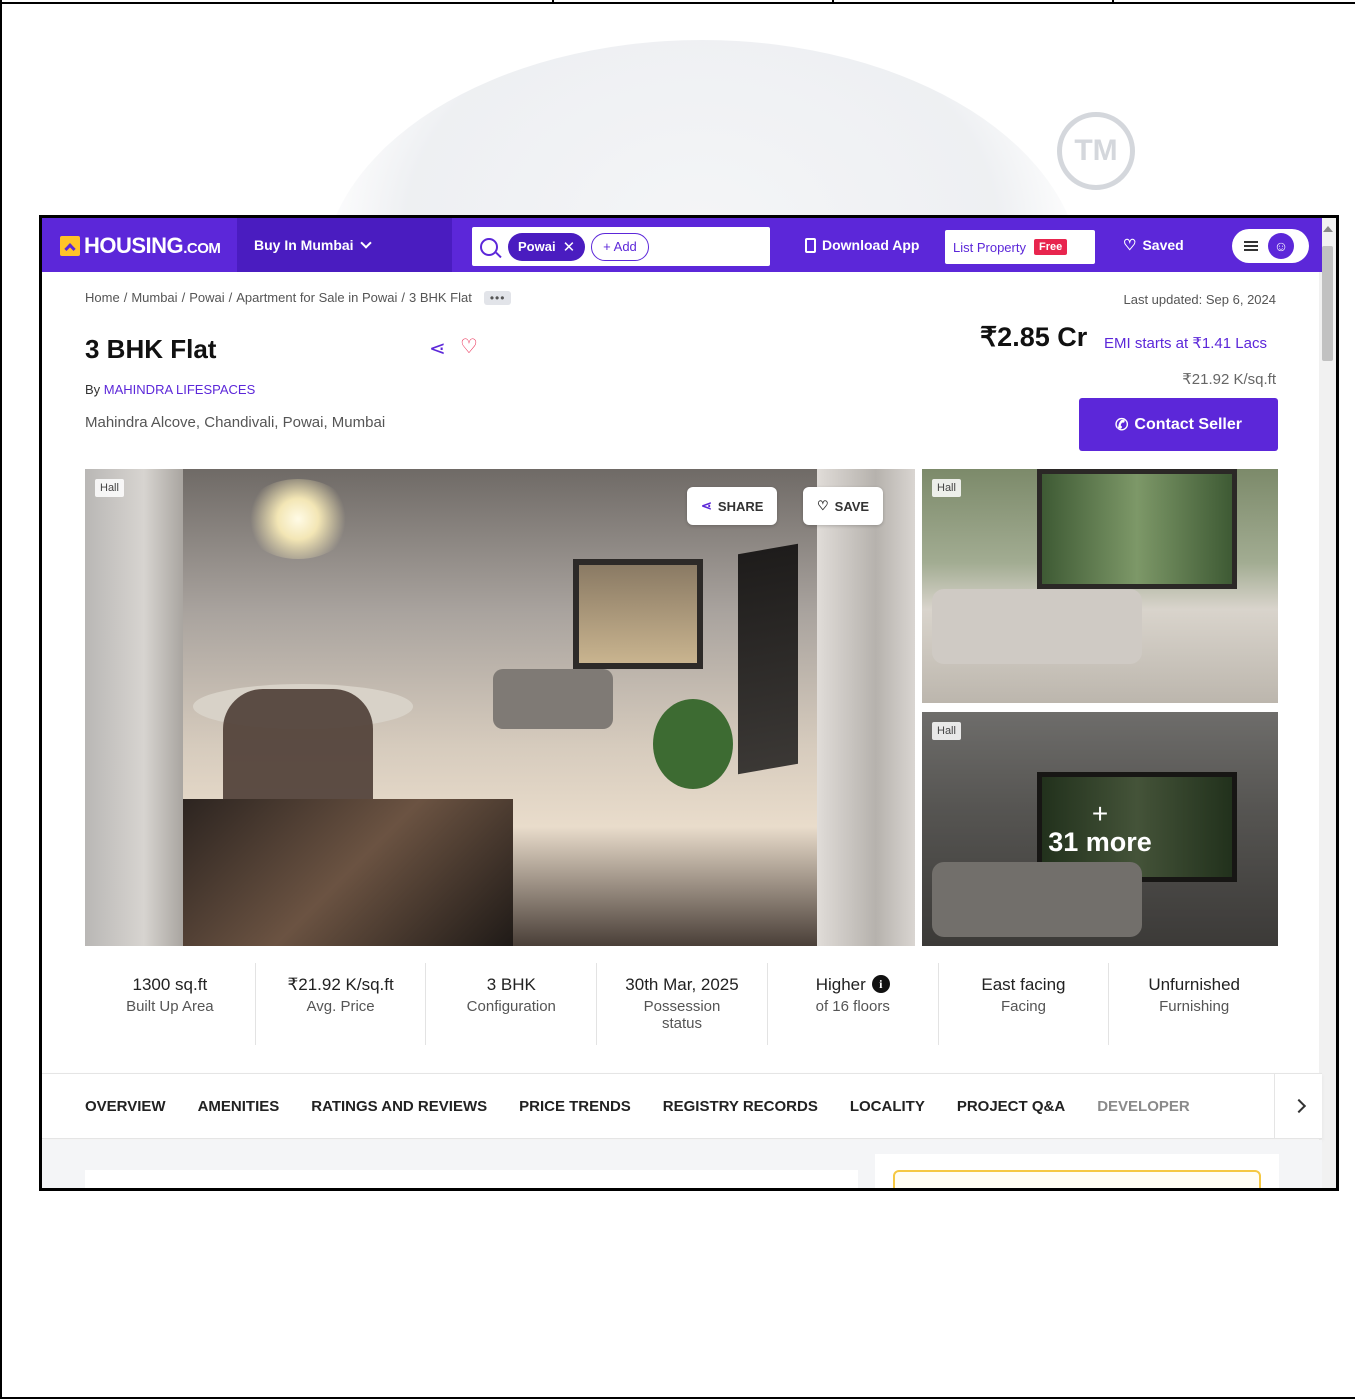 The width and height of the screenshot is (1355, 1399). I want to click on developer-line: By MAHINDRA LIFESPACES, so click(170, 389).